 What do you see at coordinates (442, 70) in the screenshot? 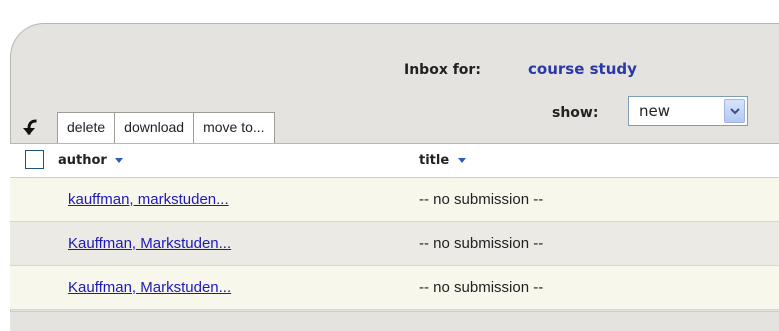
I see `inbox-label: Inbox for:` at bounding box center [442, 70].